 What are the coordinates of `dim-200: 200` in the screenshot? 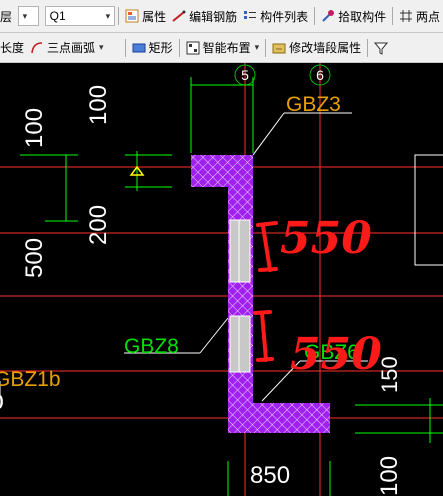 It's located at (98, 225).